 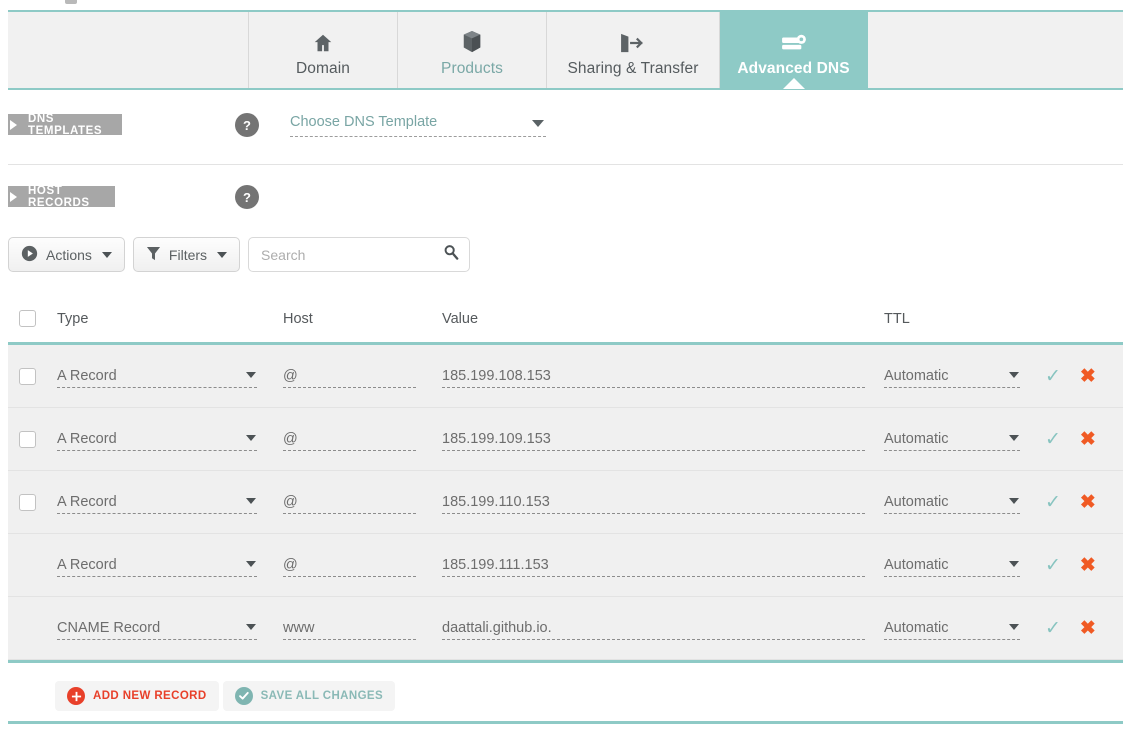 I want to click on column-header-type: Type, so click(x=73, y=318).